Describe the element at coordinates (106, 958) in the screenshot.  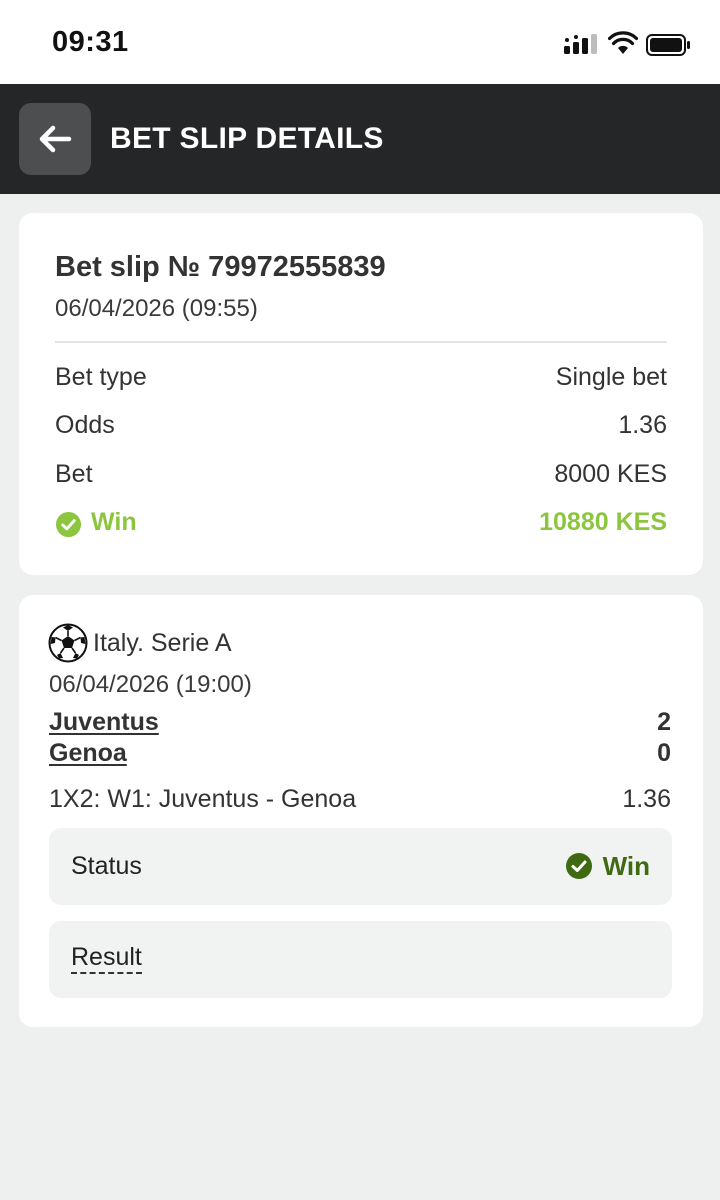
I see `result-toggle: Result` at that location.